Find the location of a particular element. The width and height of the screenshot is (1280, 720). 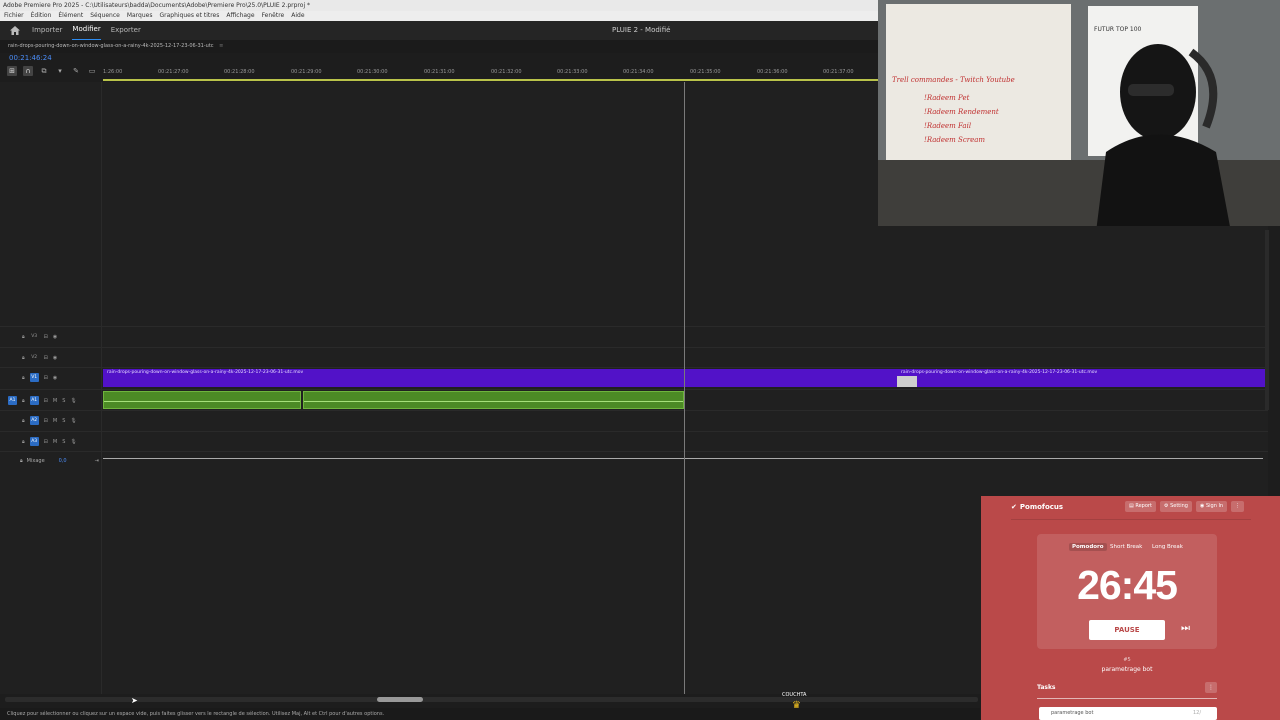

menu-graphiques: Graphiques et titres is located at coordinates (189, 16).